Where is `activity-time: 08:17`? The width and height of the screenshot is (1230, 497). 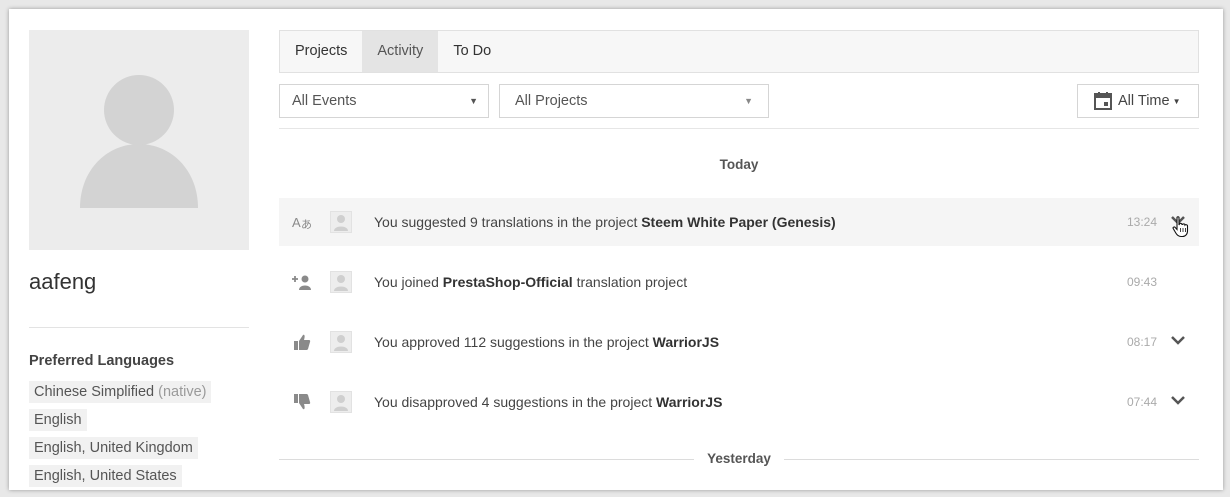
activity-time: 08:17 is located at coordinates (1141, 342).